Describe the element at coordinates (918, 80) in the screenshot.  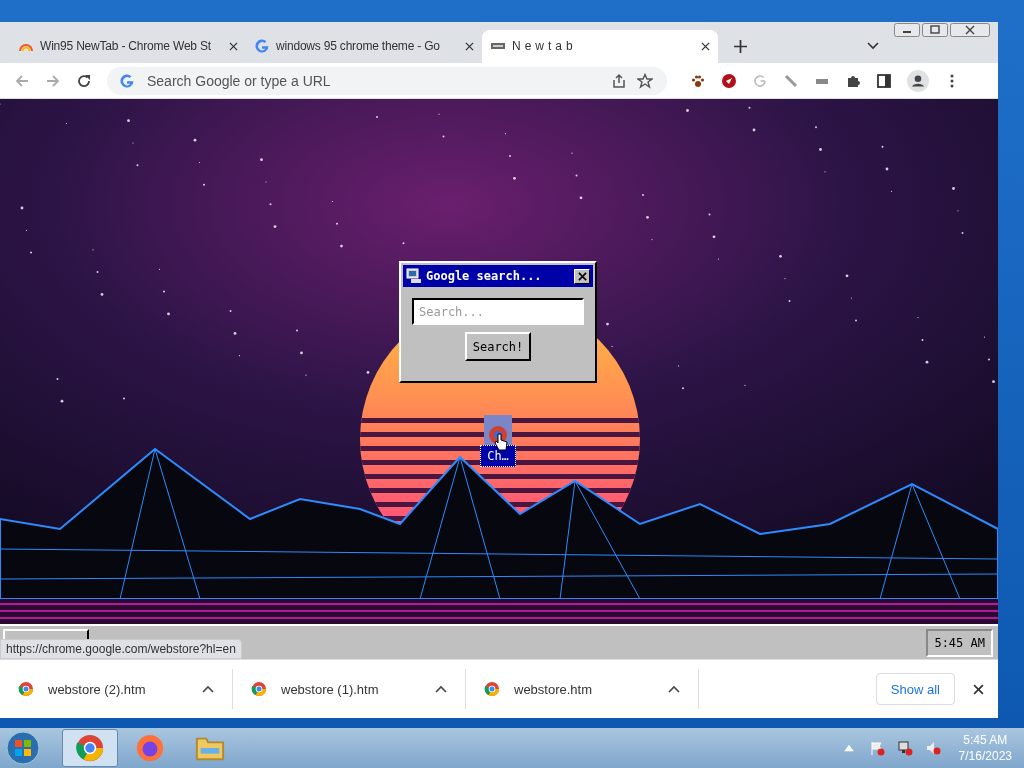
I see `profile-icon` at that location.